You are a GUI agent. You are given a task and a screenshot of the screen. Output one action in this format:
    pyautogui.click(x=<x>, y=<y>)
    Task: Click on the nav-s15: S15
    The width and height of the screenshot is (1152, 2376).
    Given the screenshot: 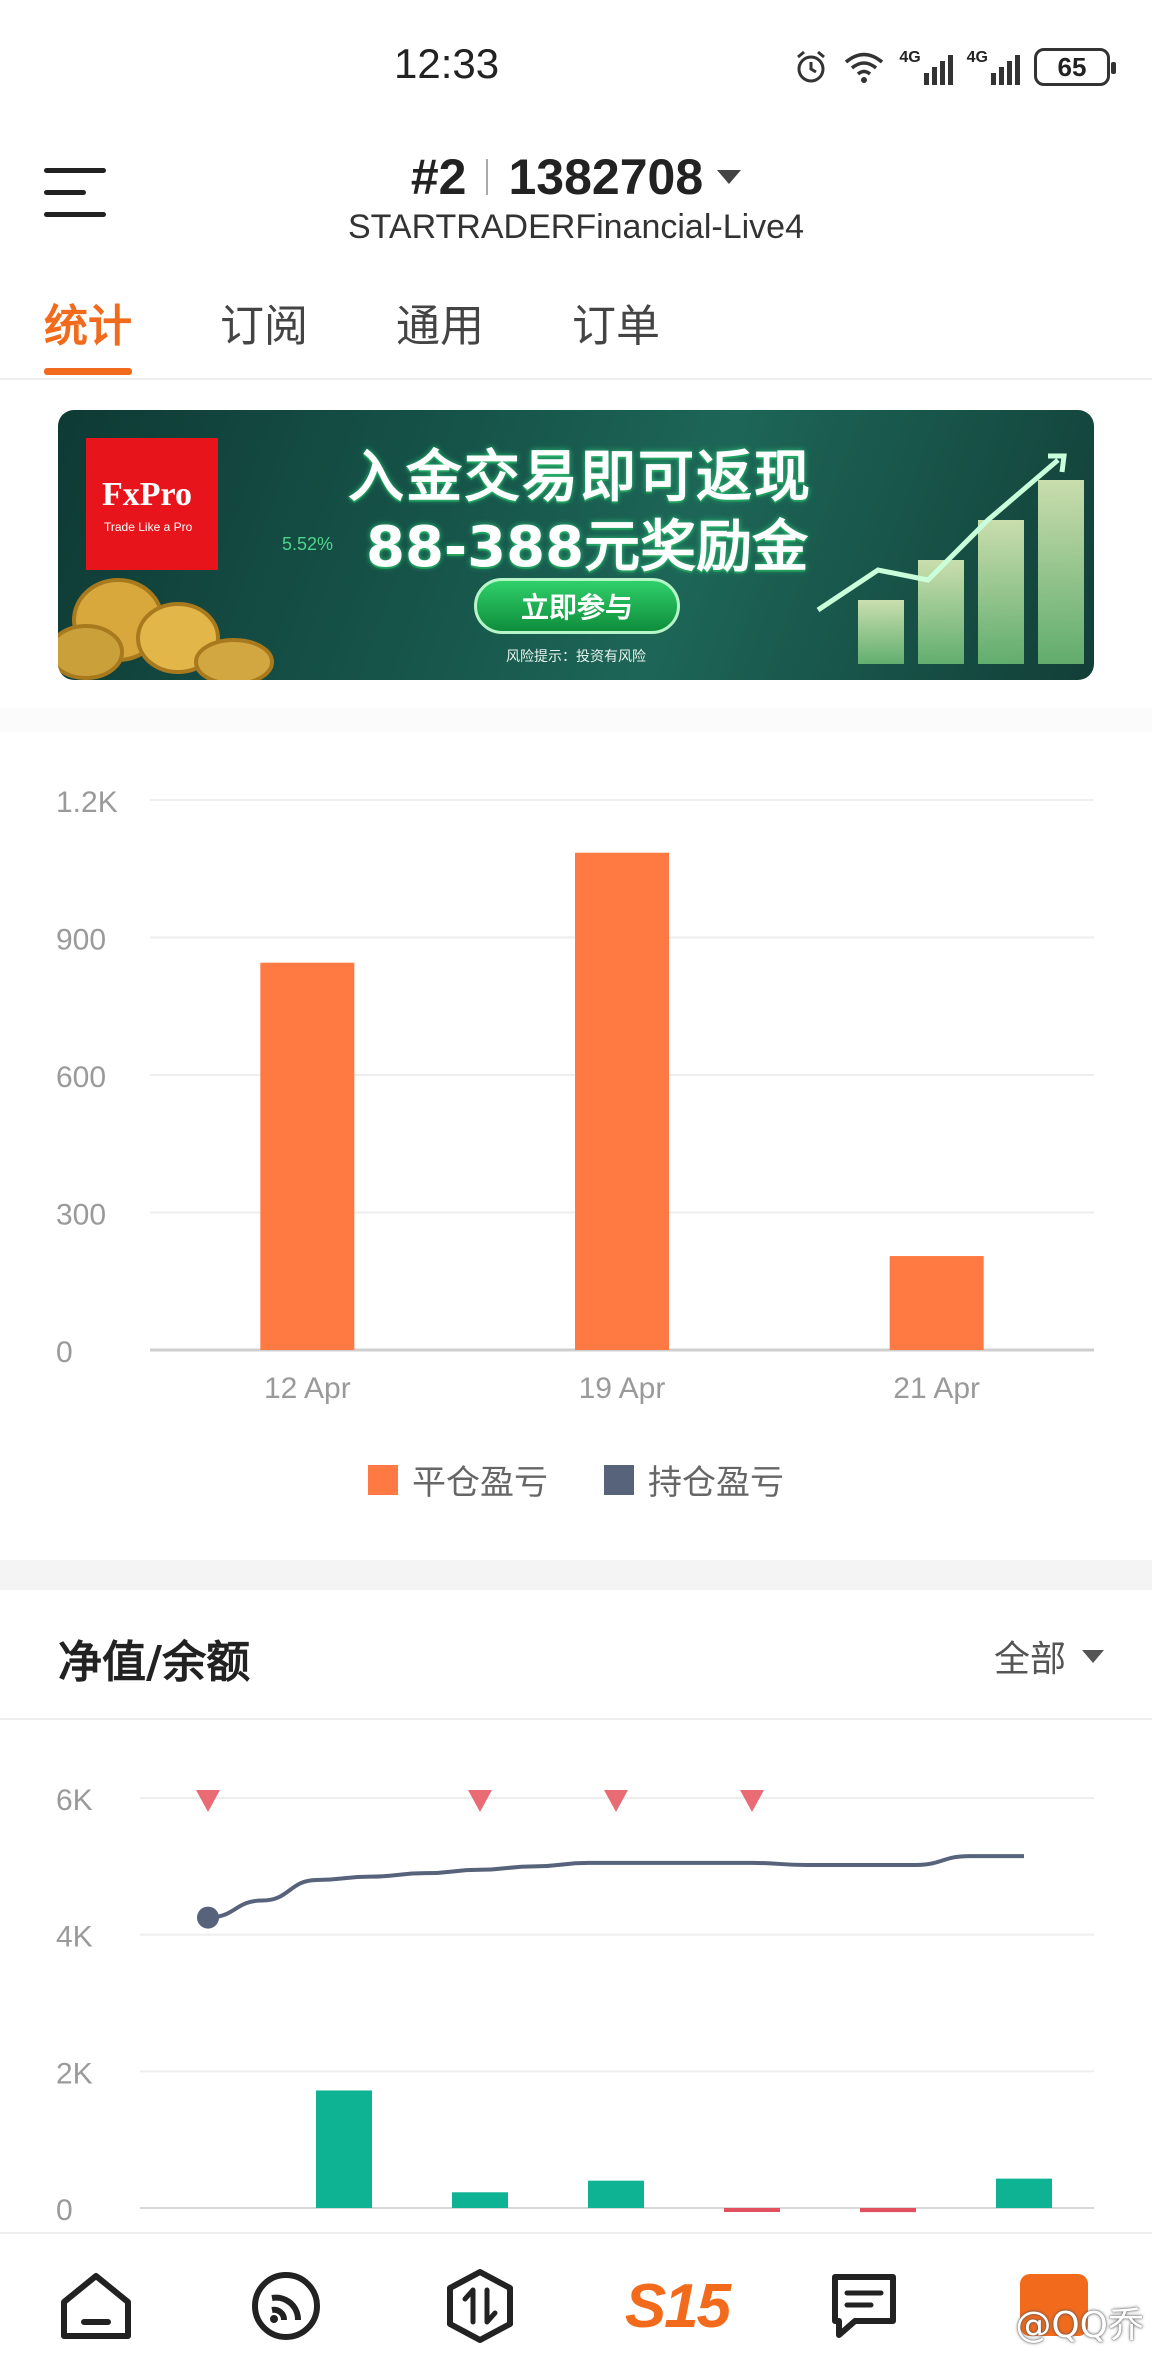 What is the action you would take?
    pyautogui.click(x=677, y=2306)
    